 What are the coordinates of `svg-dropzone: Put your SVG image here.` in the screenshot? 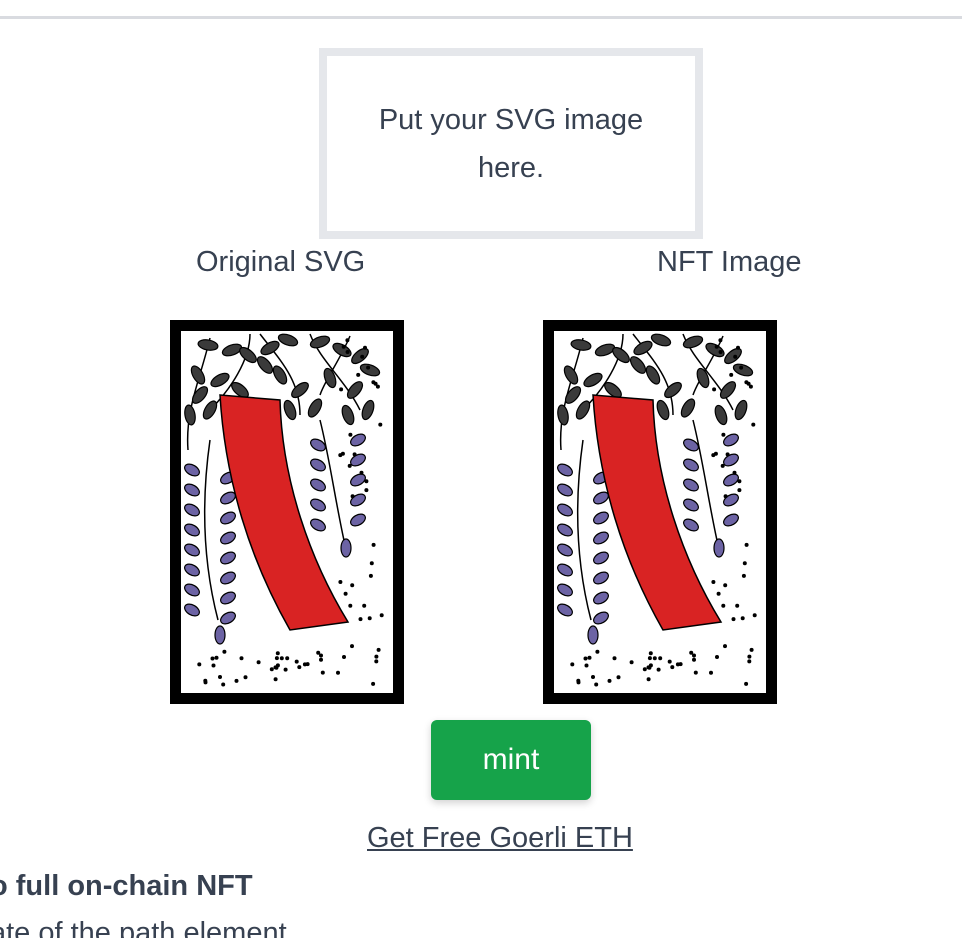 It's located at (511, 143).